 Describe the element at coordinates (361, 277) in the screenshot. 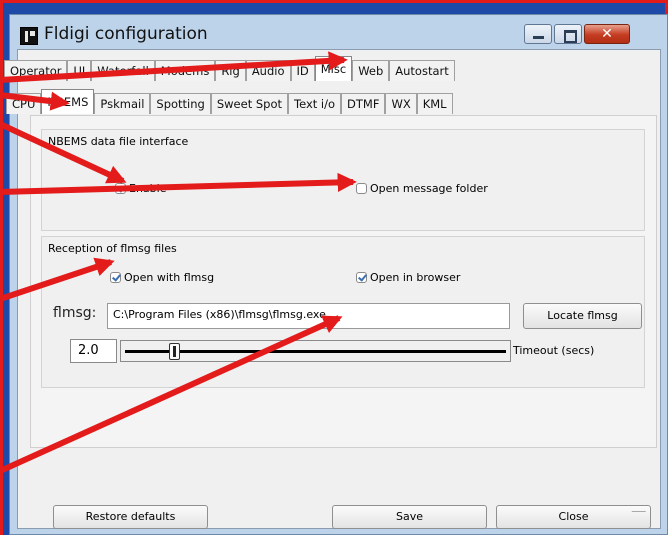

I see `open-in-browser-box` at that location.